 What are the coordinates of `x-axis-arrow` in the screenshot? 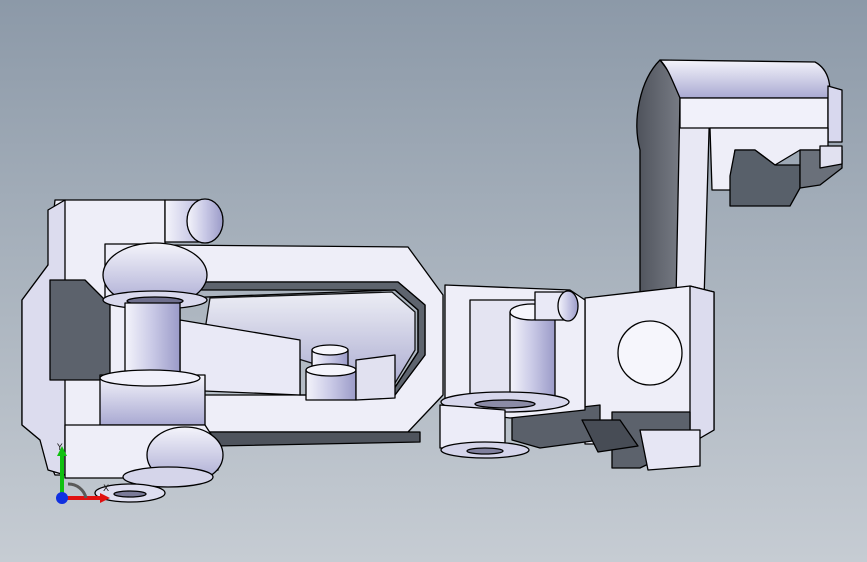 It's located at (105, 498).